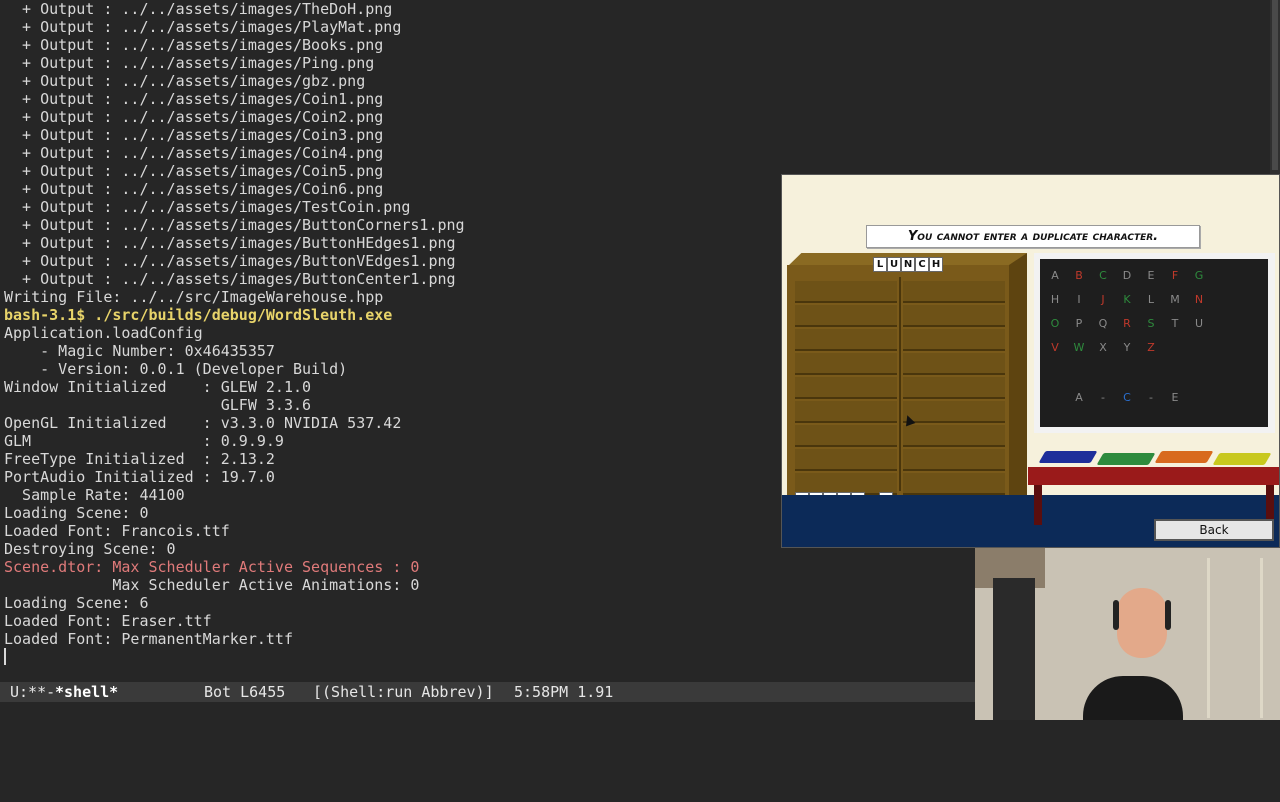 Image resolution: width=1280 pixels, height=802 pixels. What do you see at coordinates (1127, 275) in the screenshot?
I see `alphabet-letter: D` at bounding box center [1127, 275].